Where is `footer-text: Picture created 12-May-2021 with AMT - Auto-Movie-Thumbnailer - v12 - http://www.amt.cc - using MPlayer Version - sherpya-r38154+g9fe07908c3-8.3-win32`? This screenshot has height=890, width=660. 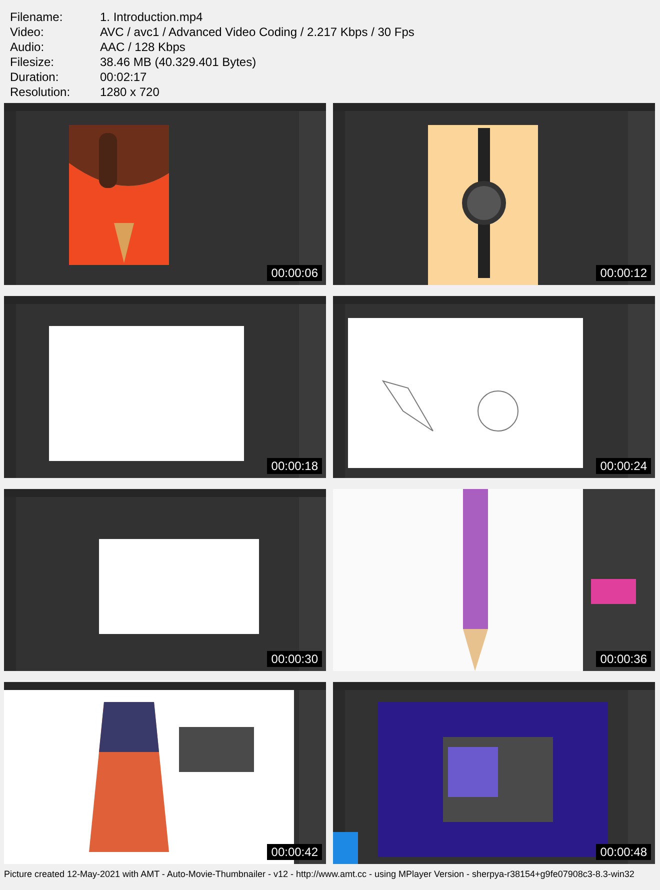
footer-text: Picture created 12-May-2021 with AMT - Auto-Movie-Thumbnailer - v12 - http://www.amt.cc - using MPlayer Version - sherpya-r38154+g9fe07908c3-8.3-win32 is located at coordinates (319, 874).